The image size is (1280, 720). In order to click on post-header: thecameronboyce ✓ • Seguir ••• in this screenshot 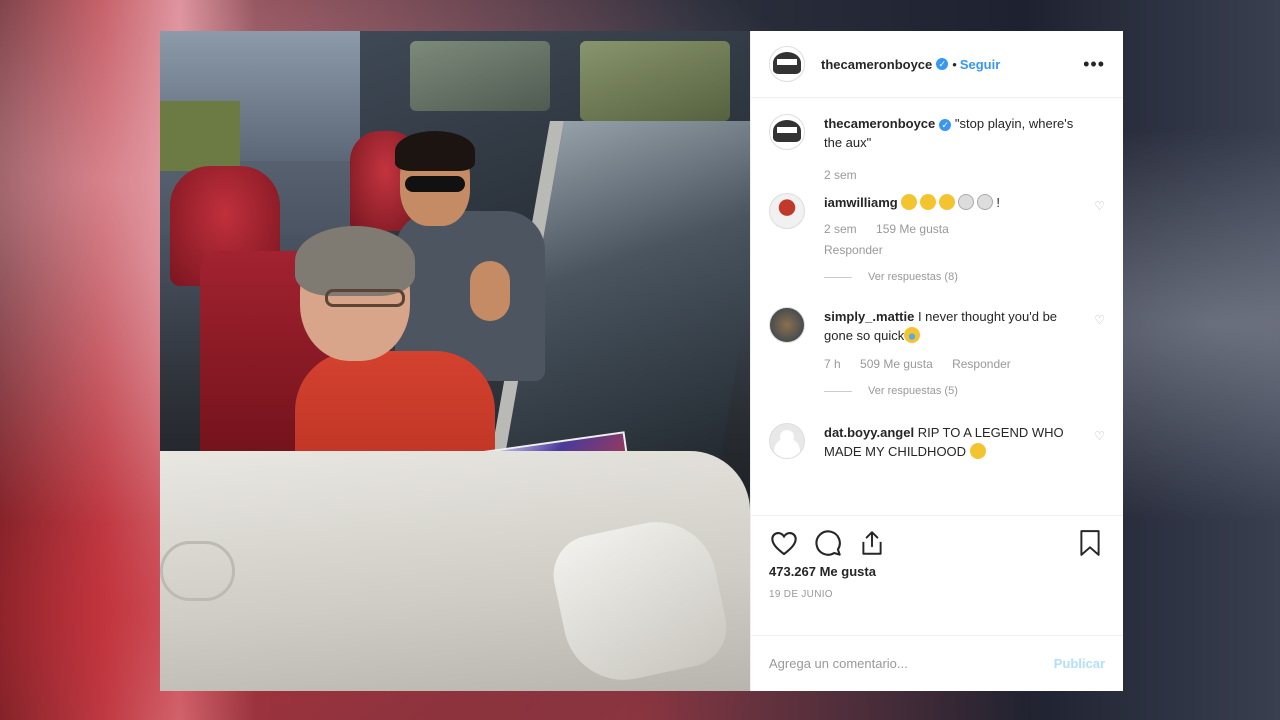, I will do `click(937, 64)`.